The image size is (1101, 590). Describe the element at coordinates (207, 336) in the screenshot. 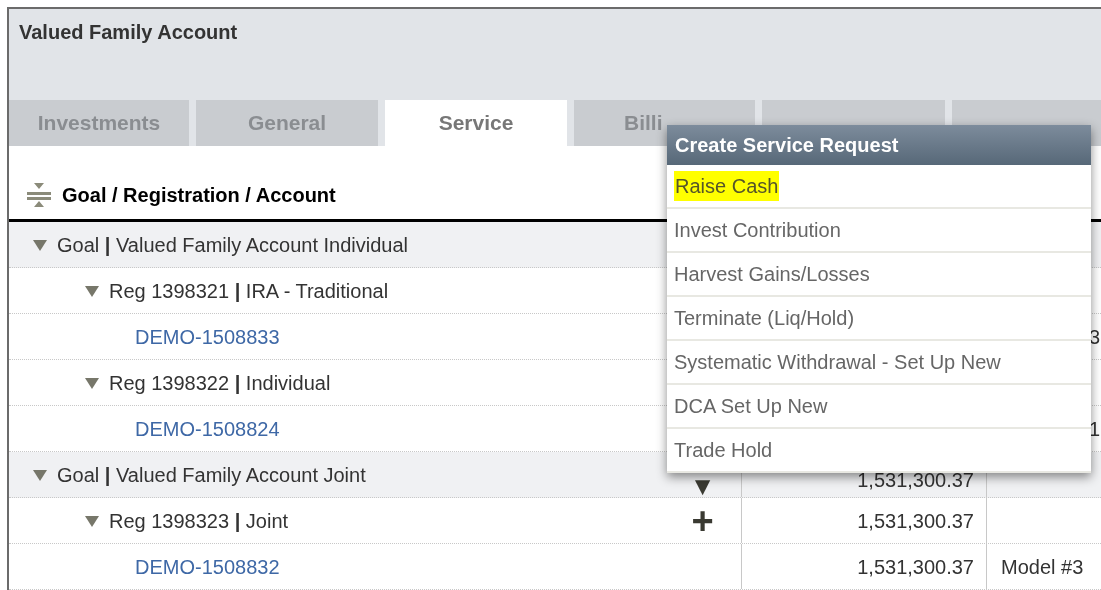

I see `account-link: DEMO-1508833` at that location.